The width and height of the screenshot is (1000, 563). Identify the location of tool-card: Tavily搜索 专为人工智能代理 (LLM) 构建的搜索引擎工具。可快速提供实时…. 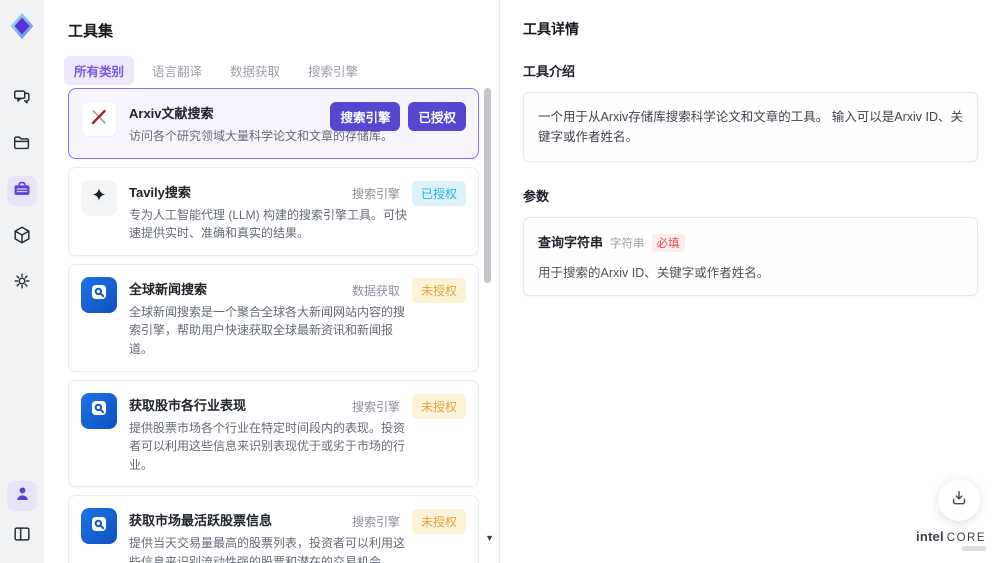
(273, 211).